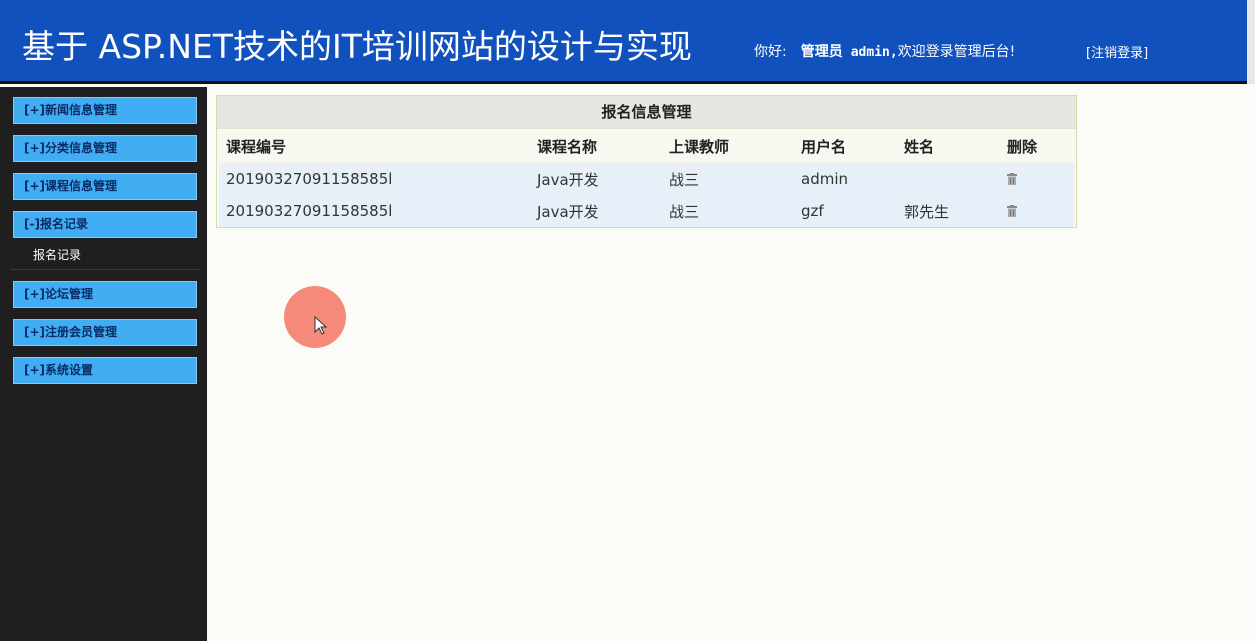 This screenshot has width=1255, height=641. Describe the element at coordinates (728, 146) in the screenshot. I see `column-header-teacher: 上课教师` at that location.